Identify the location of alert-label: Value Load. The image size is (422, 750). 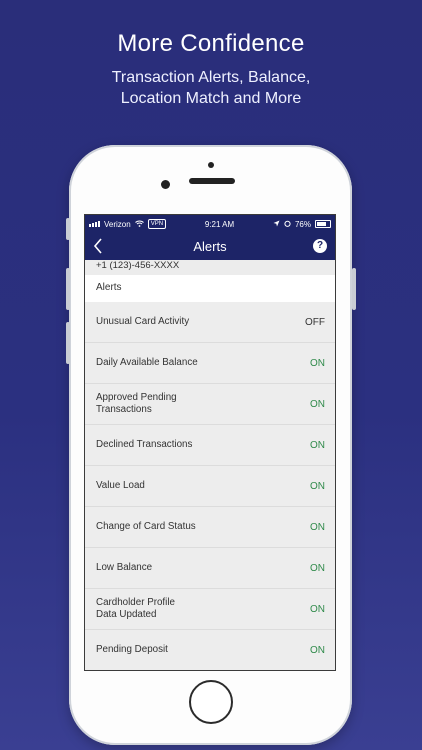
(120, 485).